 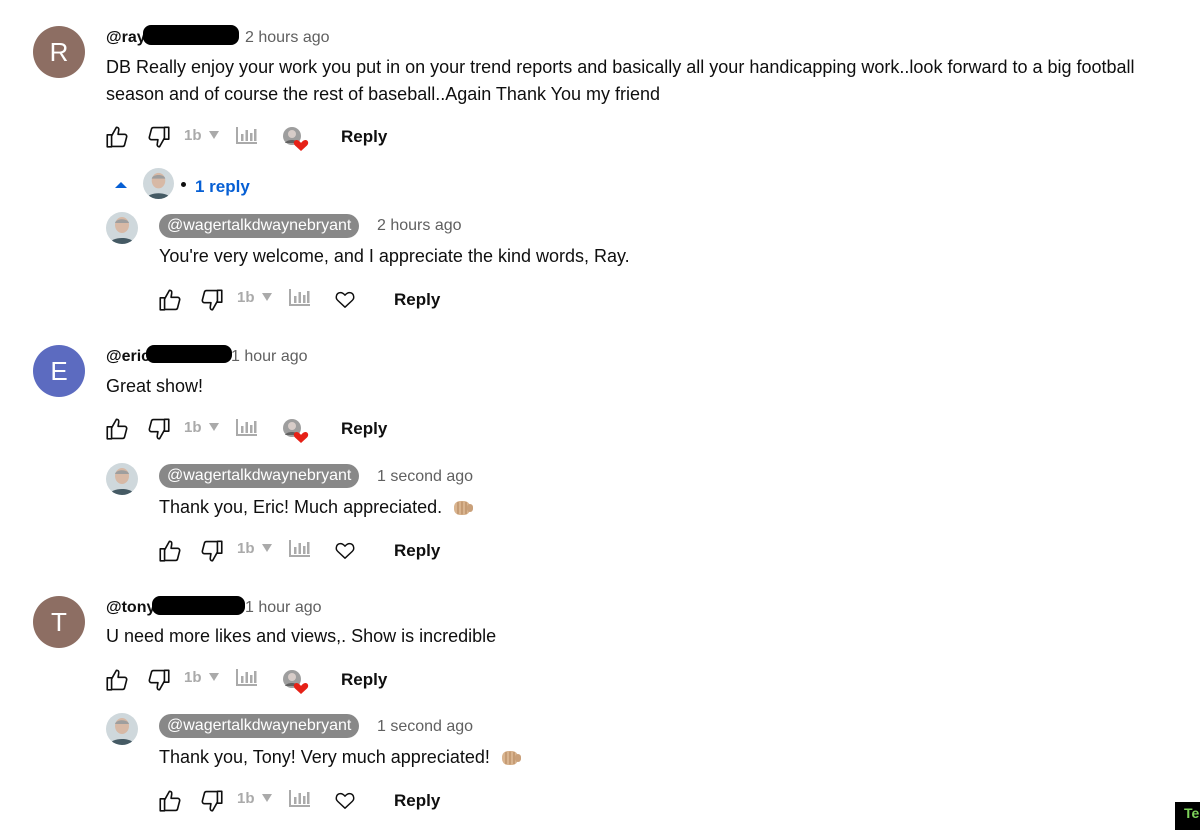 I want to click on avatar-ray: R, so click(x=59, y=52).